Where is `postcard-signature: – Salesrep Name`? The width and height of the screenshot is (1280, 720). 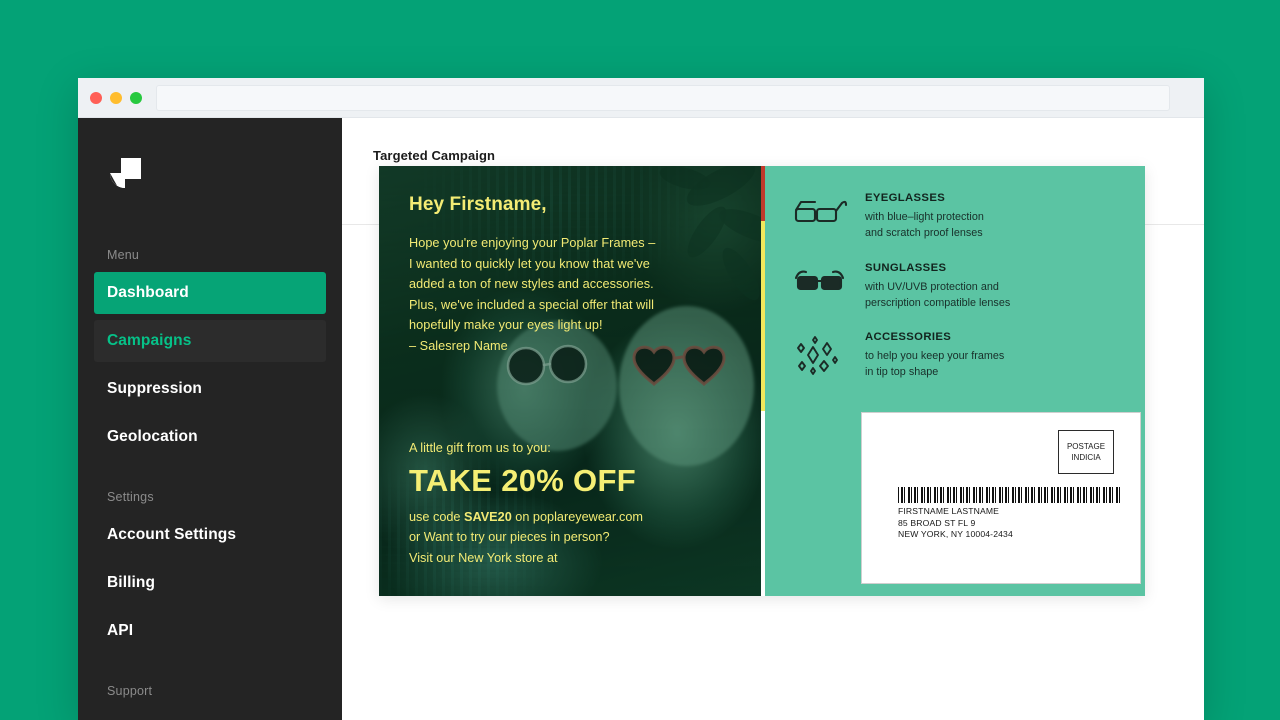
postcard-signature: – Salesrep Name is located at coordinates (458, 345).